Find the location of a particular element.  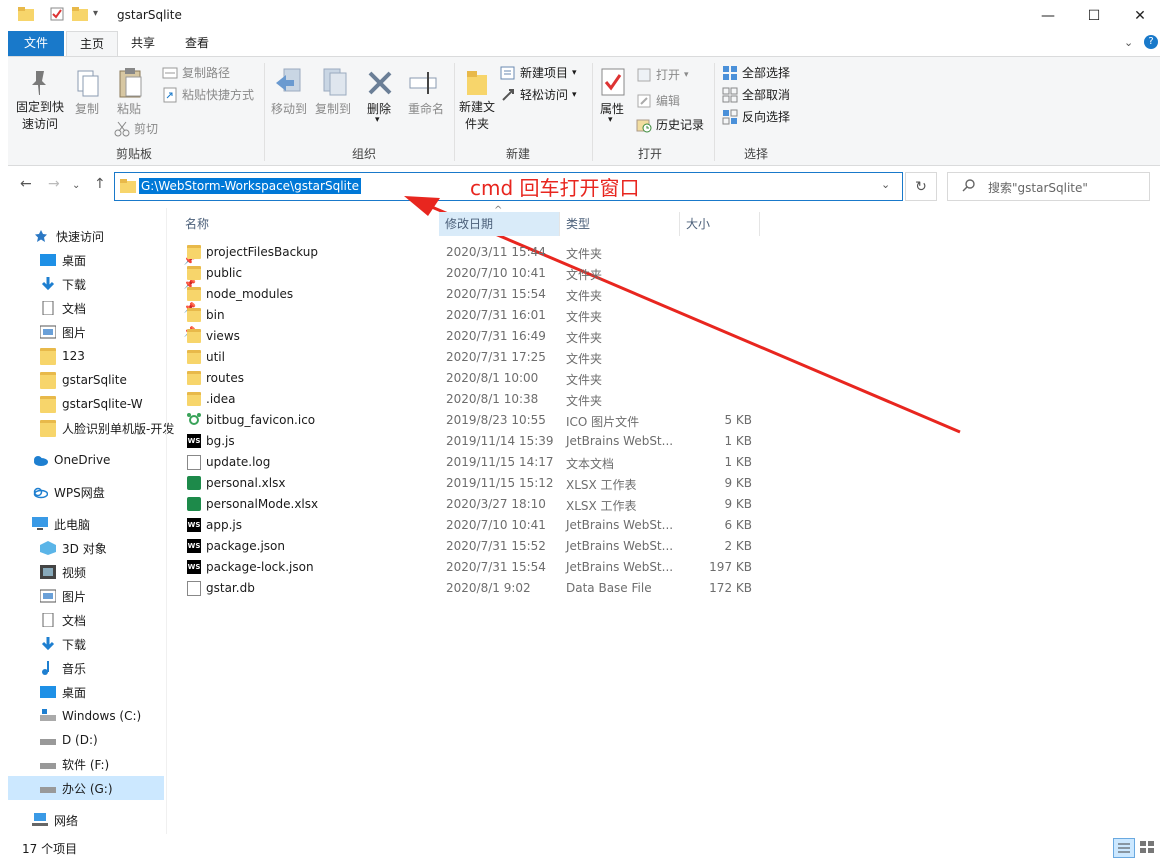

file-type: XLSX 工作表 is located at coordinates (601, 485).